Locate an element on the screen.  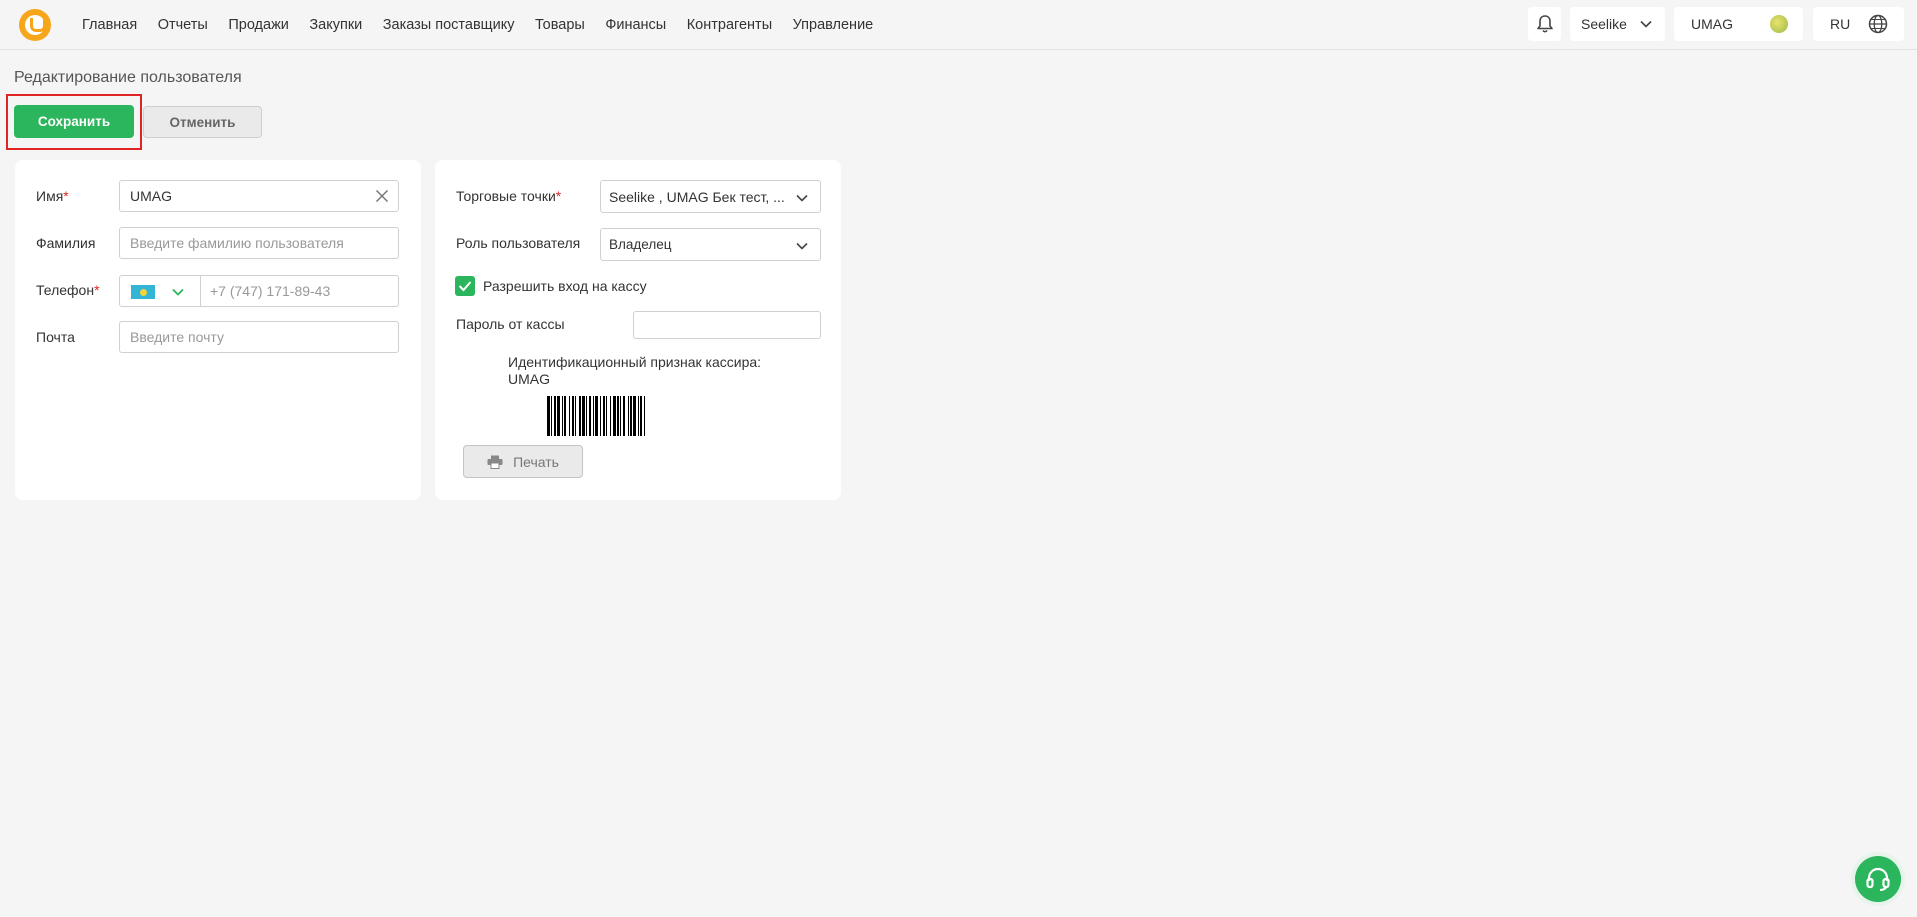
name-input is located at coordinates (259, 196).